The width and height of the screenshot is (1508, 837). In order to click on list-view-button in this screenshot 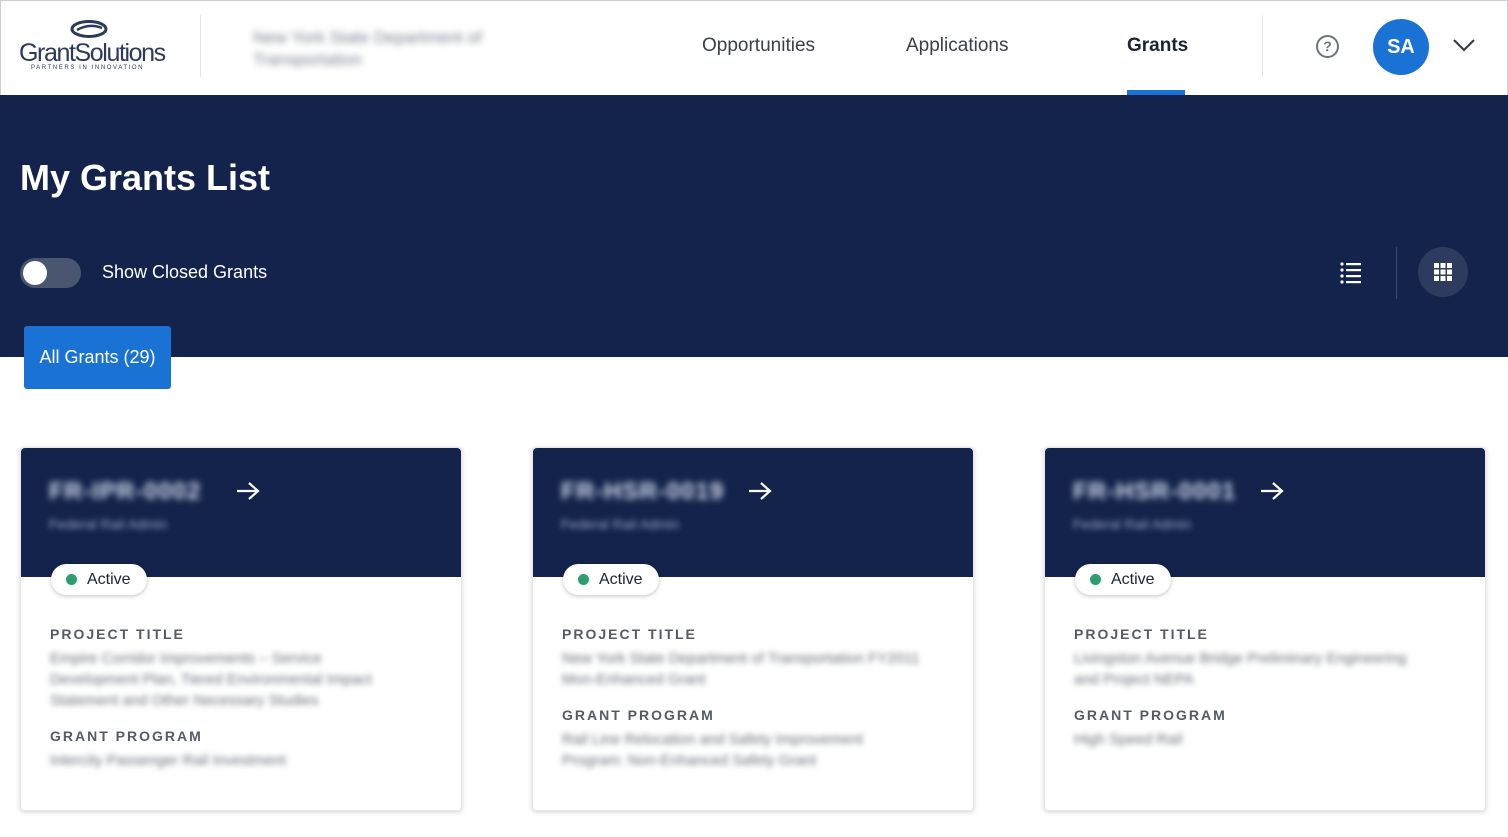, I will do `click(1351, 272)`.